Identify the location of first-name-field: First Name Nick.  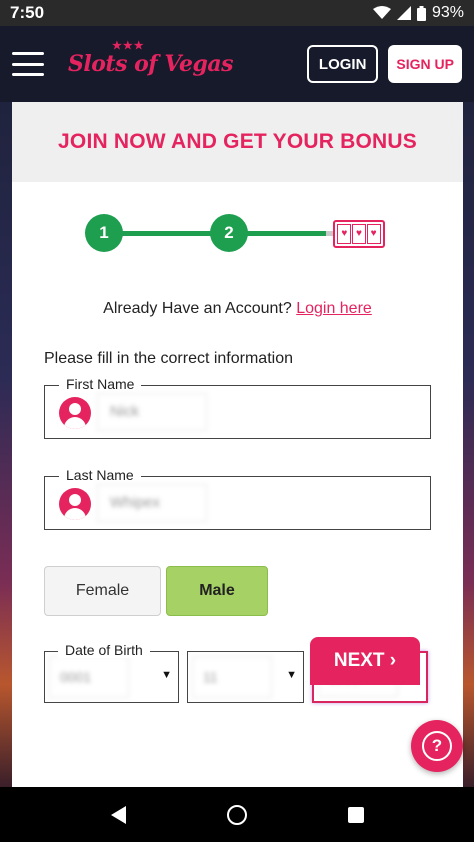
(237, 407).